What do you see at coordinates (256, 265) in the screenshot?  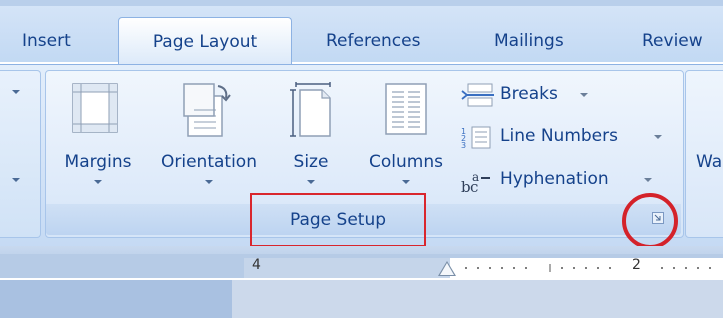 I see `ruler-number: 4` at bounding box center [256, 265].